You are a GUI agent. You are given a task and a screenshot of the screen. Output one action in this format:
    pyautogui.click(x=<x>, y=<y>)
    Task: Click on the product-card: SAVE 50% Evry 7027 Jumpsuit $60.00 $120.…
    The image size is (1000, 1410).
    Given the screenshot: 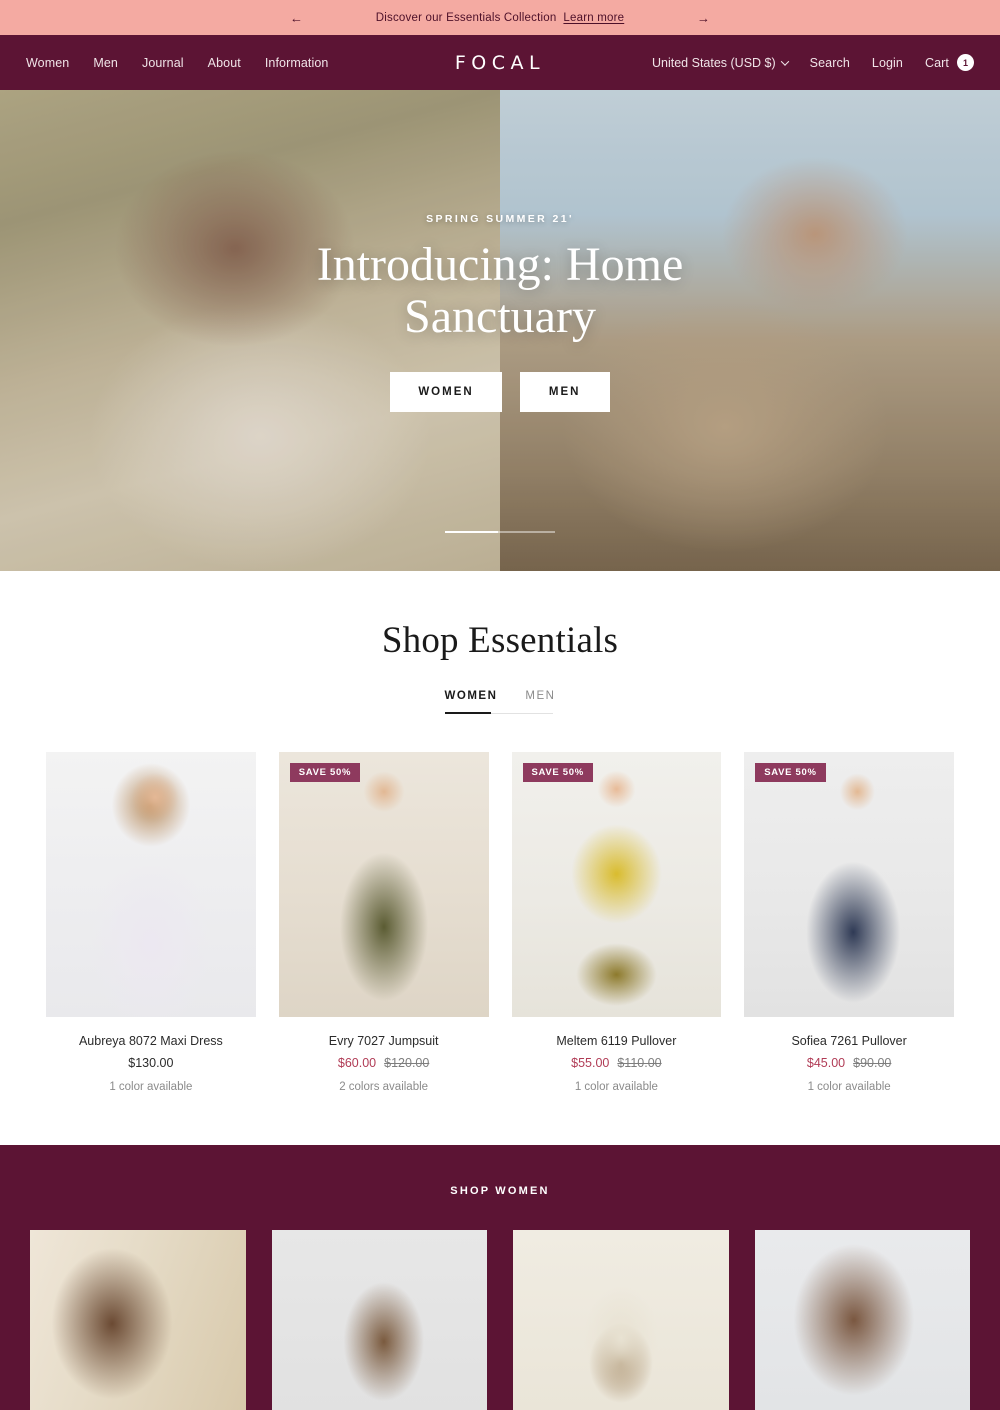 What is the action you would take?
    pyautogui.click(x=383, y=922)
    